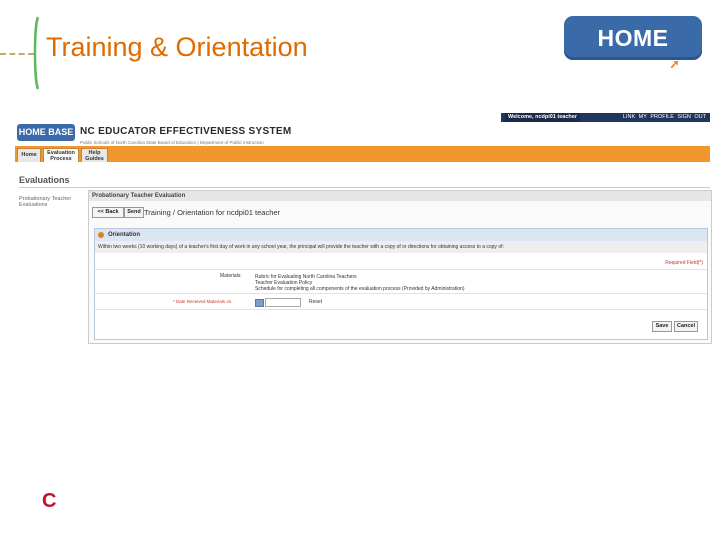 The width and height of the screenshot is (720, 540). Describe the element at coordinates (49, 501) in the screenshot. I see `corner-letter: C` at that location.